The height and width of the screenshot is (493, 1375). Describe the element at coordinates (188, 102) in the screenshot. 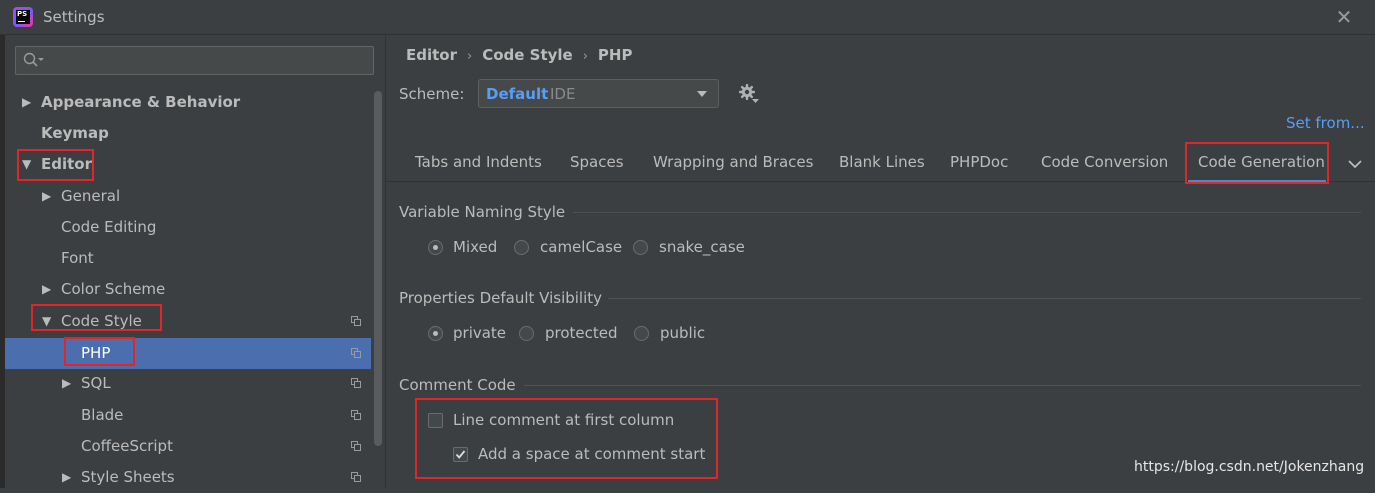

I see `tree-item-appearance-behavior: ▶ Appearance & Behavior` at that location.